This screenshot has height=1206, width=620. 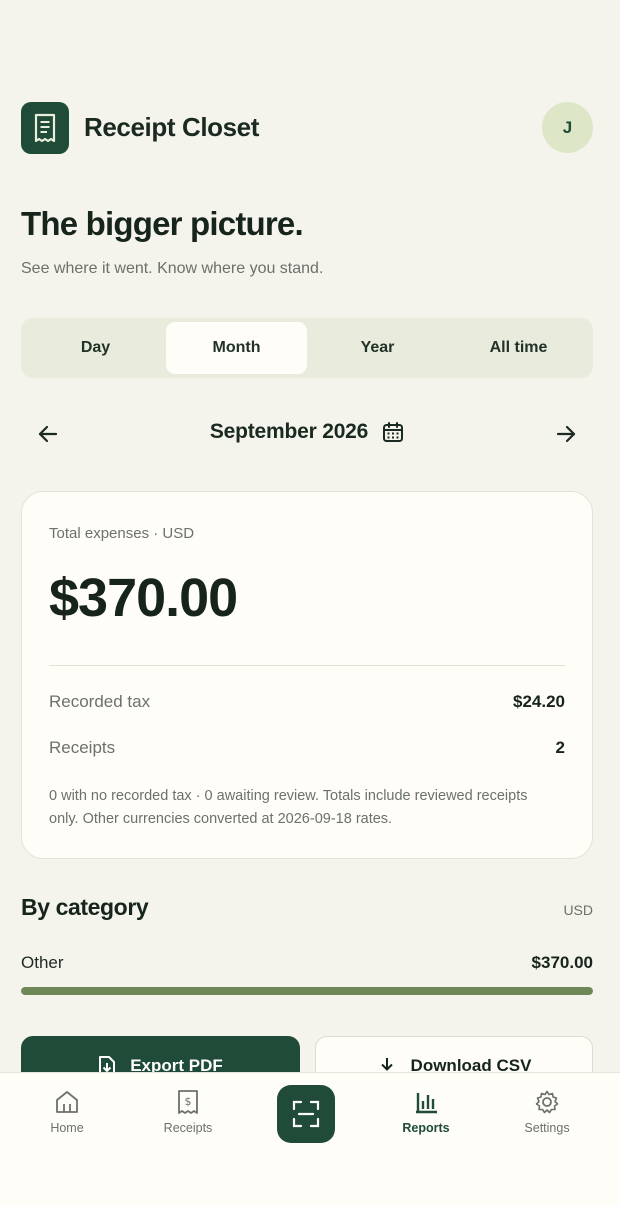 I want to click on scan-receipt-button, so click(x=306, y=1114).